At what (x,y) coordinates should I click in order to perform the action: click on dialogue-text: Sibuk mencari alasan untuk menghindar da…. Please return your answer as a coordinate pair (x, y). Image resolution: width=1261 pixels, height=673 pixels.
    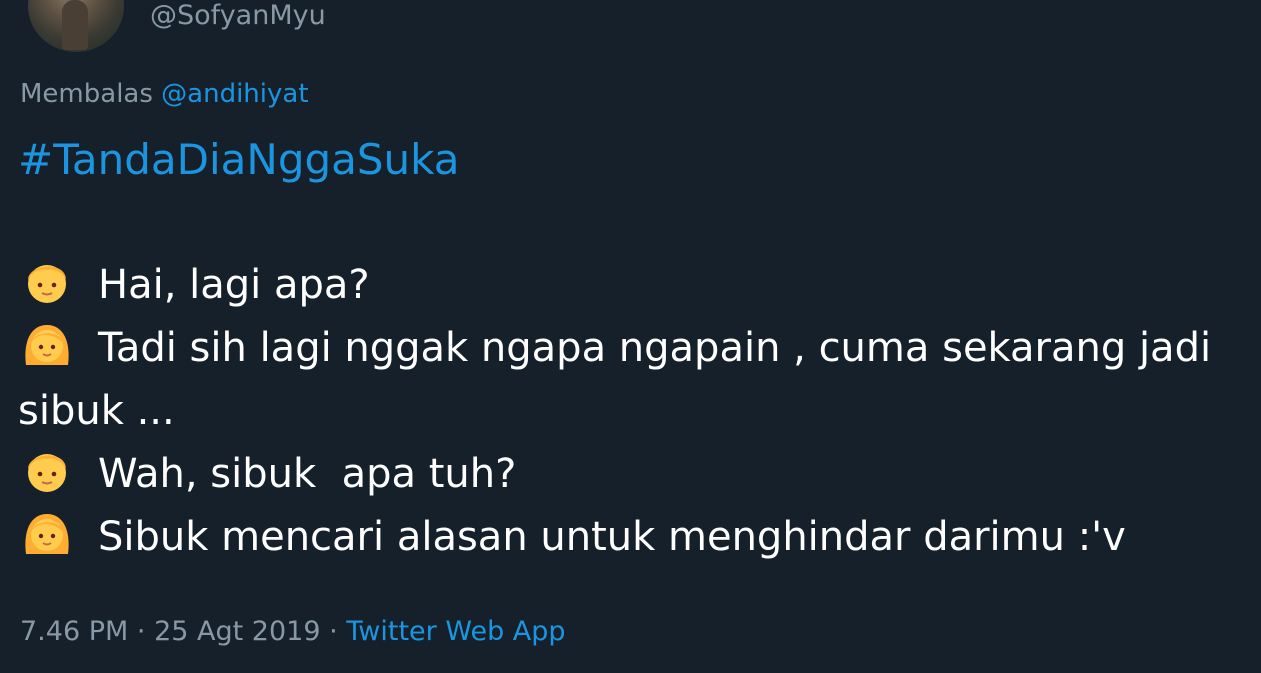
    Looking at the image, I should click on (612, 537).